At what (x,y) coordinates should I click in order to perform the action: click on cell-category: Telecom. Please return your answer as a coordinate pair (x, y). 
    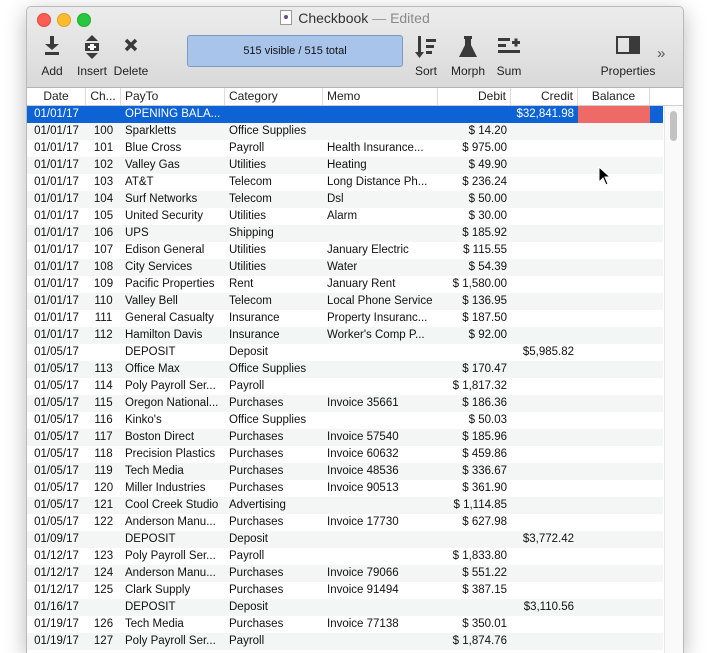
    Looking at the image, I should click on (274, 301).